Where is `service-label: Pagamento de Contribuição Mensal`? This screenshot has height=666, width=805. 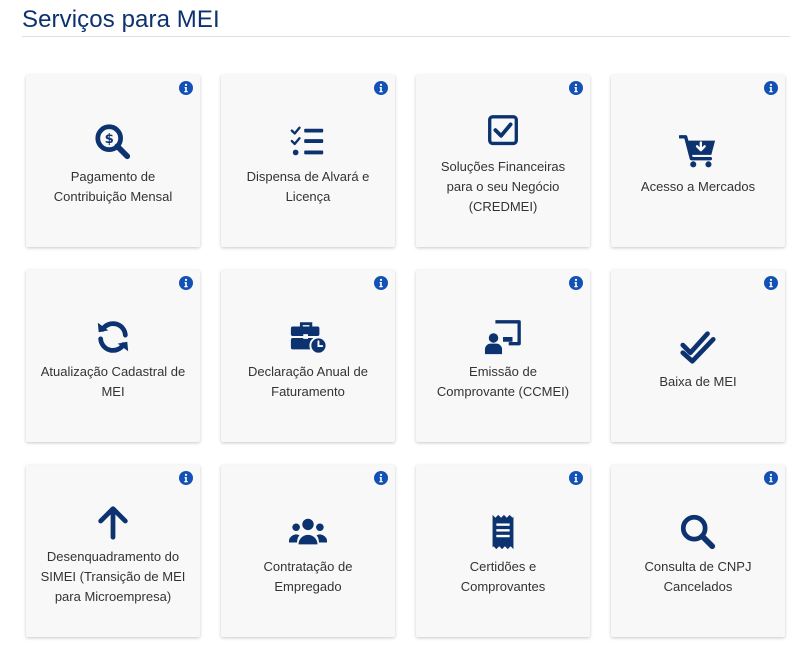
service-label: Pagamento de Contribuição Mensal is located at coordinates (113, 186).